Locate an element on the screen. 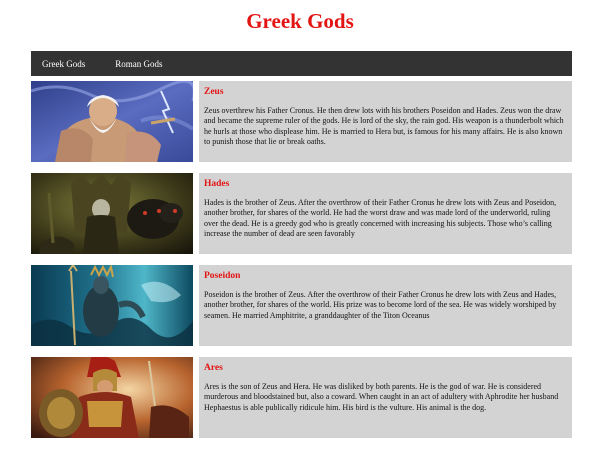  ares-image is located at coordinates (112, 397).